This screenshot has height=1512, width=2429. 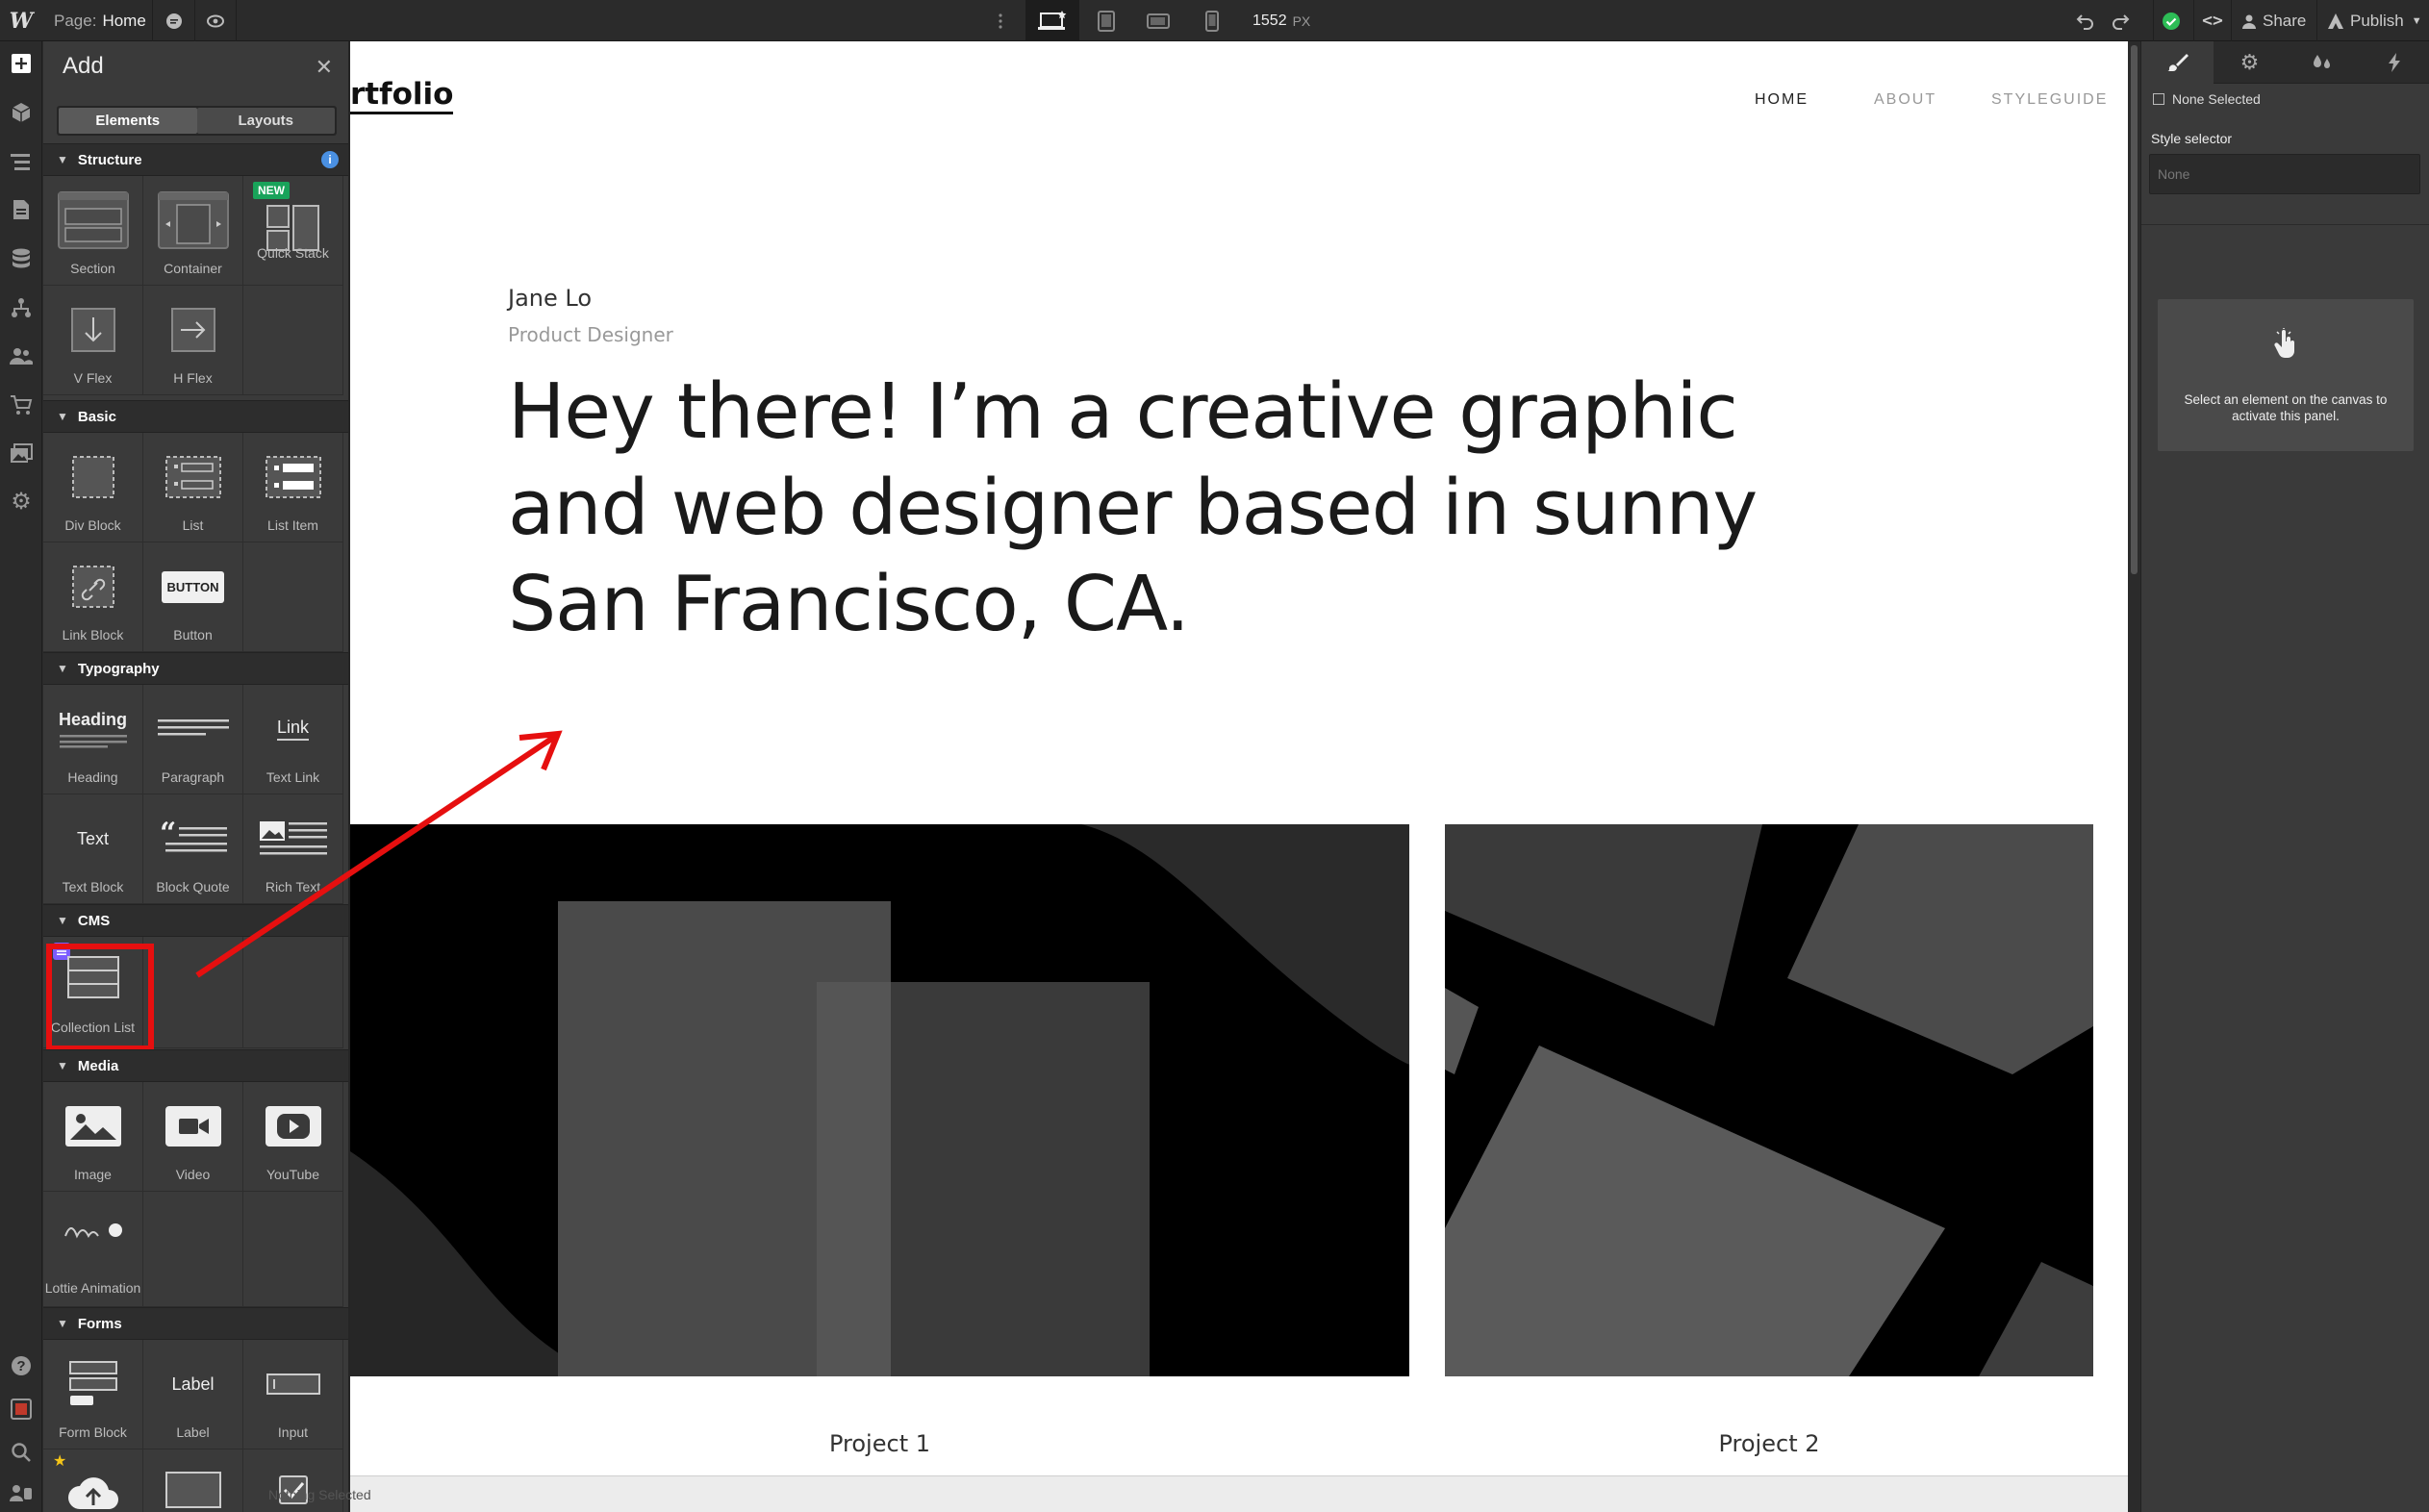 What do you see at coordinates (93, 341) in the screenshot?
I see `element-v-flex: V Flex` at bounding box center [93, 341].